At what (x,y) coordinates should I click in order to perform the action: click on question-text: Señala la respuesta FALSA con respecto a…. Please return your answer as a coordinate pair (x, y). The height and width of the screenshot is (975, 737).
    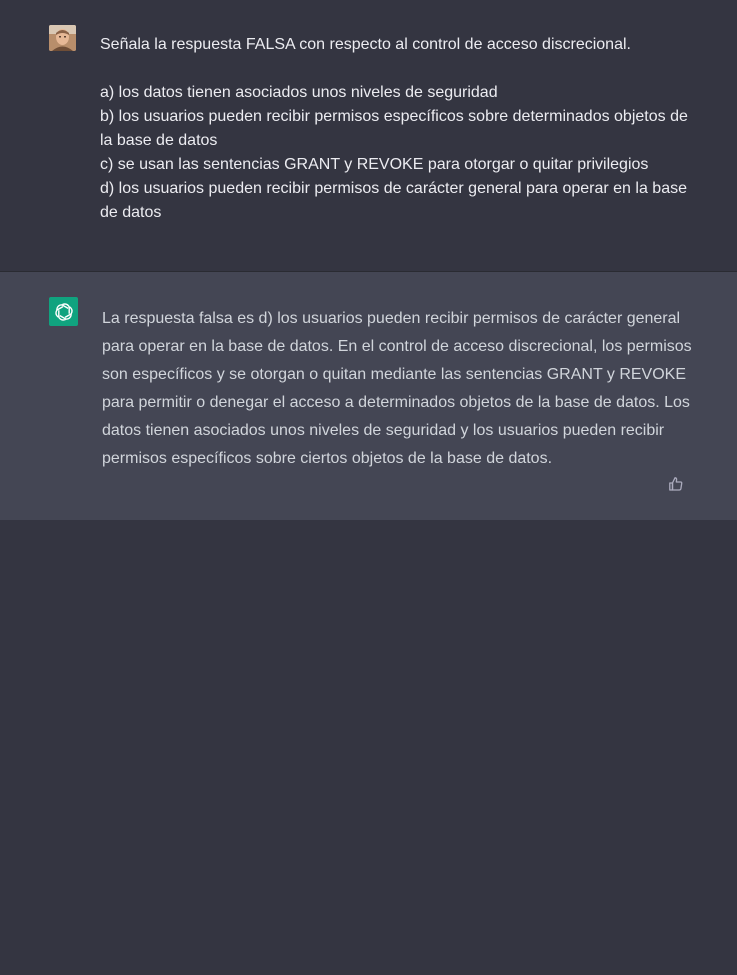
    Looking at the image, I should click on (365, 44).